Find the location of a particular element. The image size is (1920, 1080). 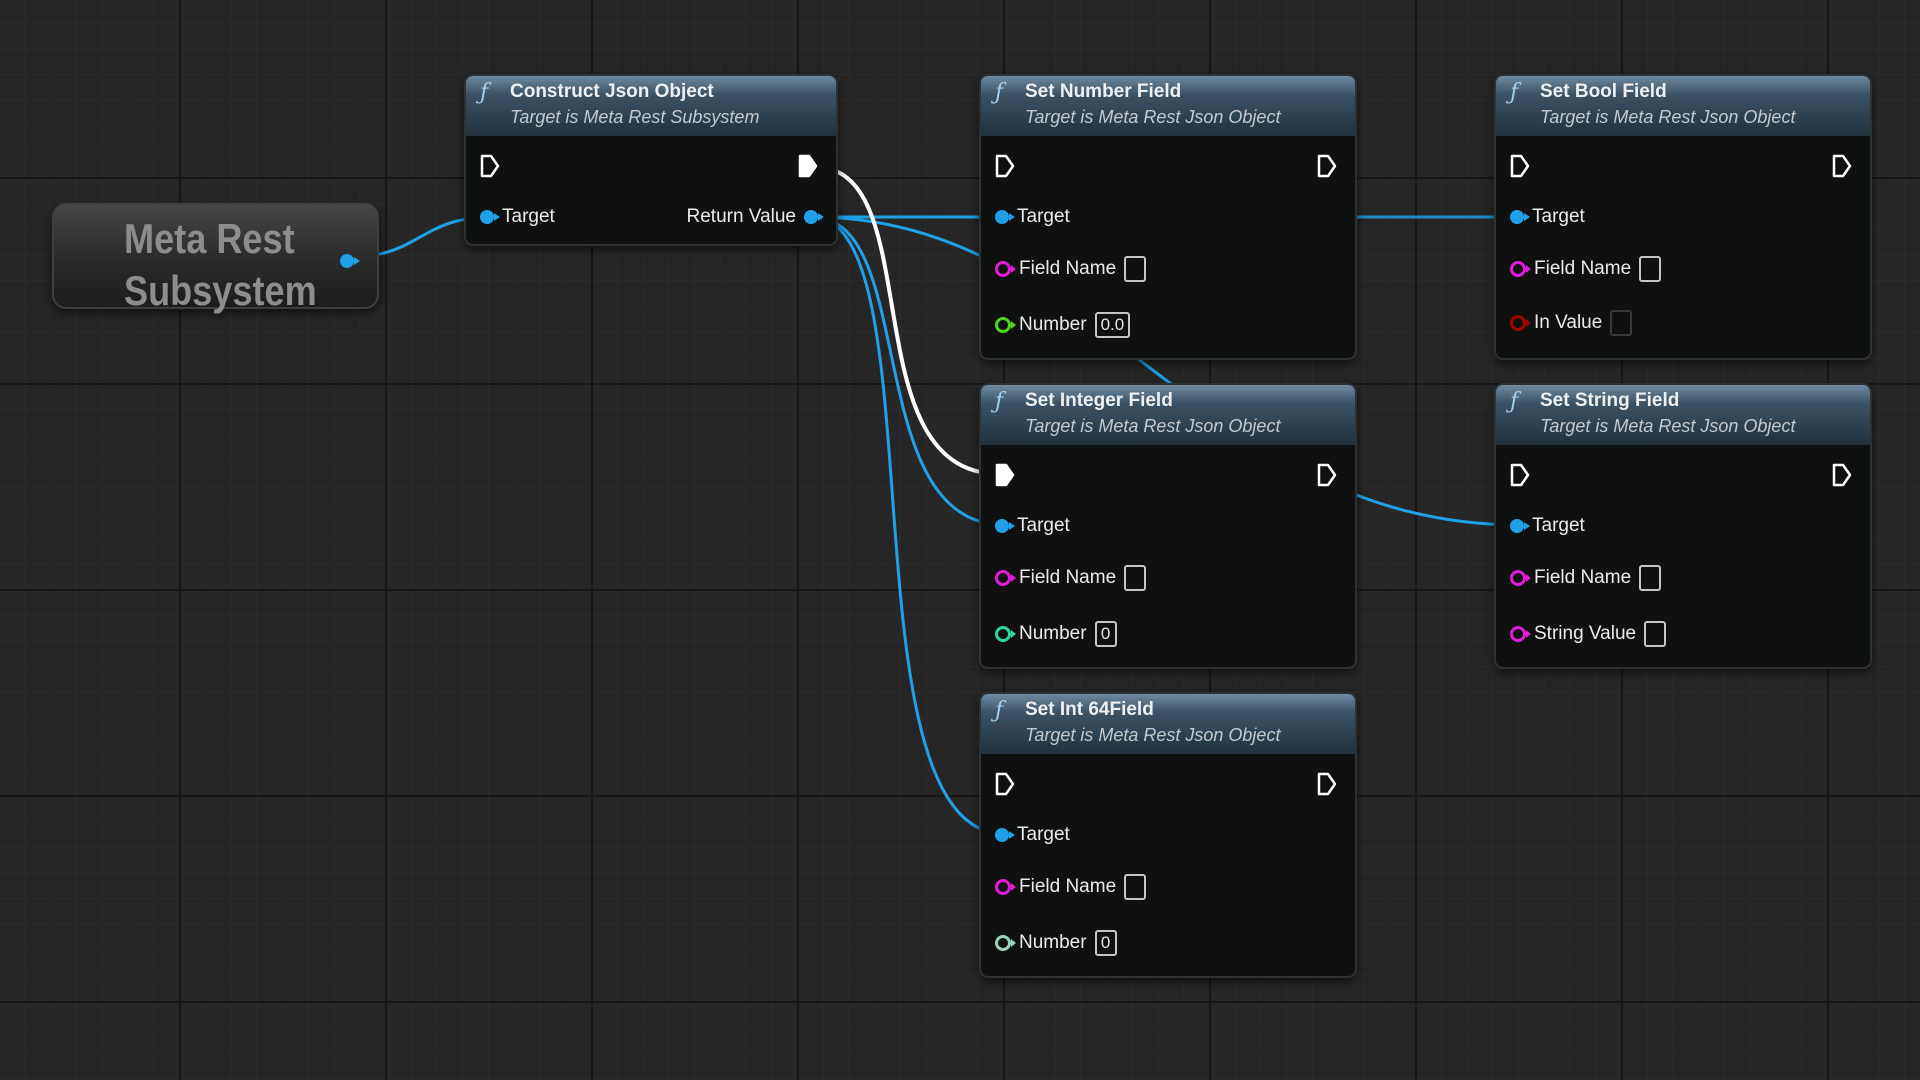

wire-return-to-set-int64-target is located at coordinates (908, 525).